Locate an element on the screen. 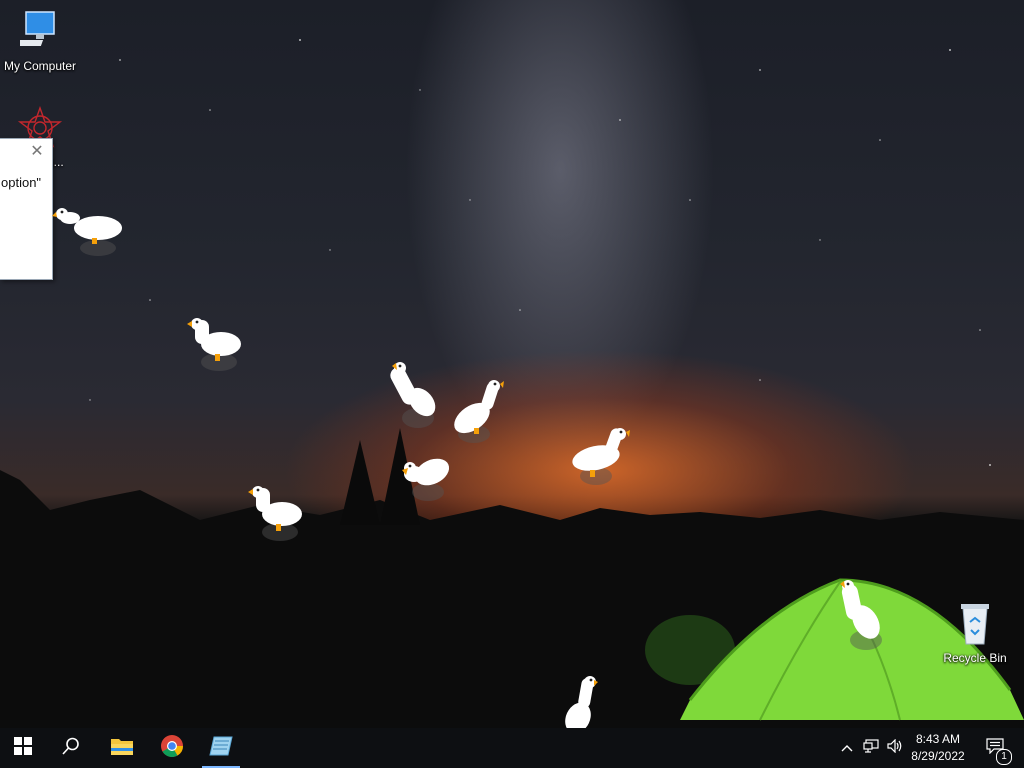 Image resolution: width=1024 pixels, height=768 pixels. notepad-icon is located at coordinates (221, 748).